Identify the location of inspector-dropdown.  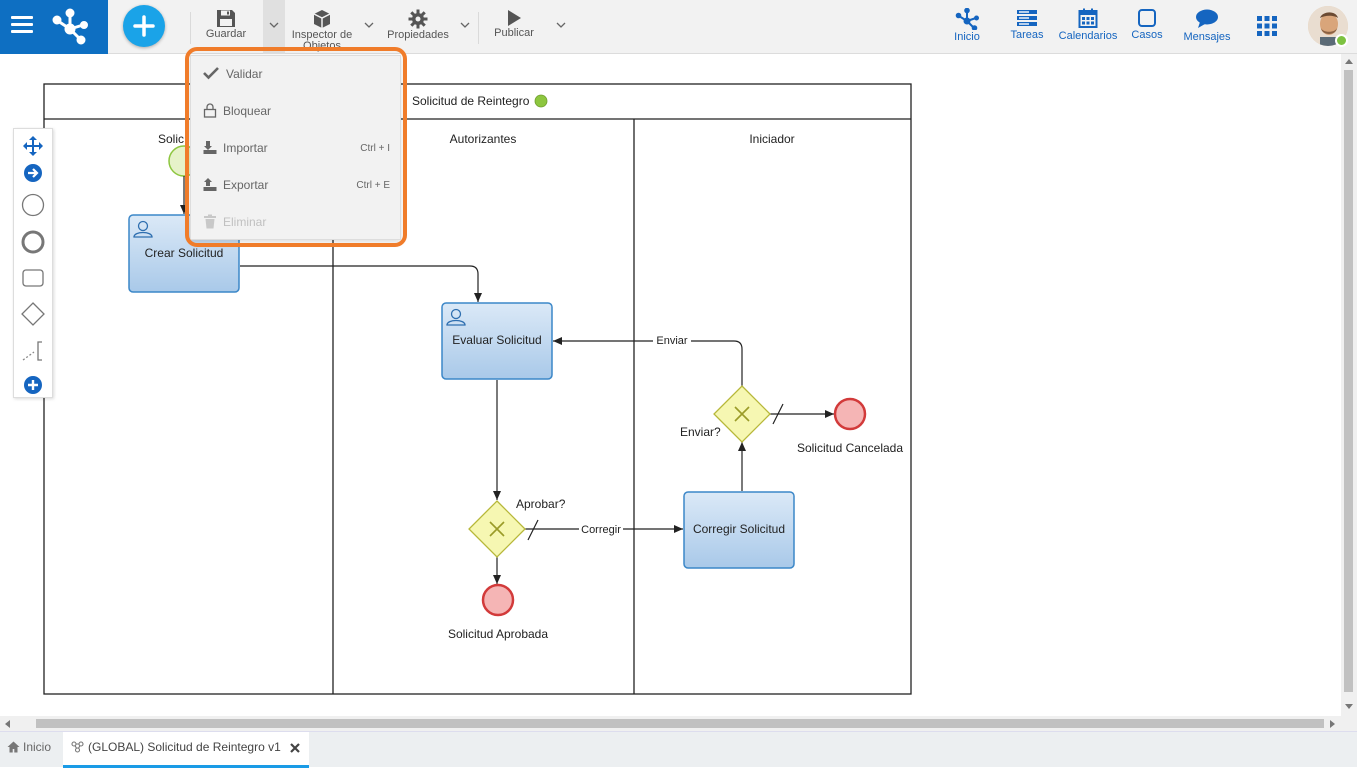
(369, 27).